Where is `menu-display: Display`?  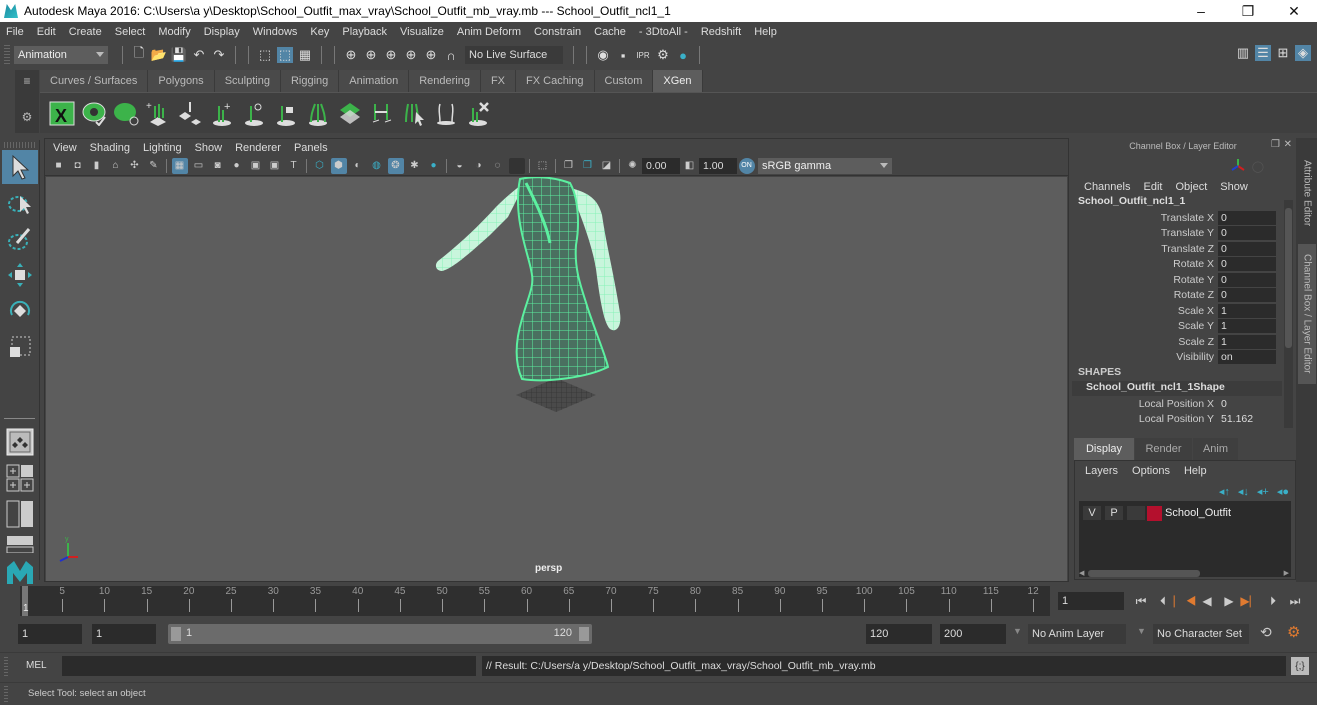 menu-display: Display is located at coordinates (222, 32).